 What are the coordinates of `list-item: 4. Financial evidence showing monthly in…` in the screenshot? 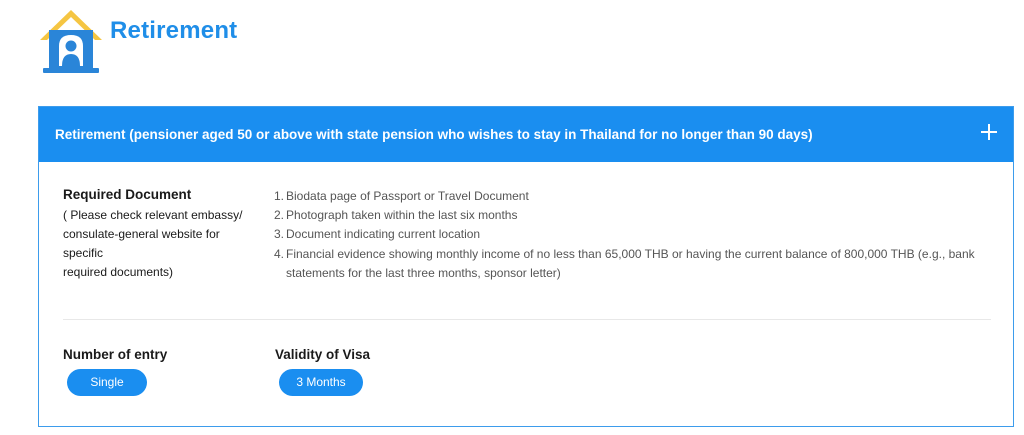 It's located at (634, 264).